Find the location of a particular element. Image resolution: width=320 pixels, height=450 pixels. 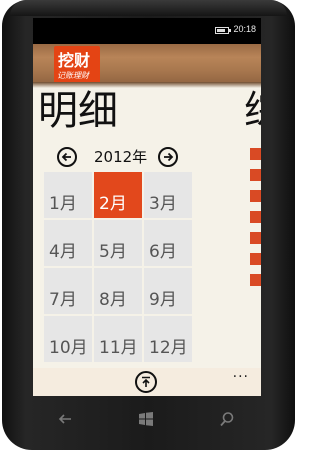

month-tile: 3月 is located at coordinates (168, 195).